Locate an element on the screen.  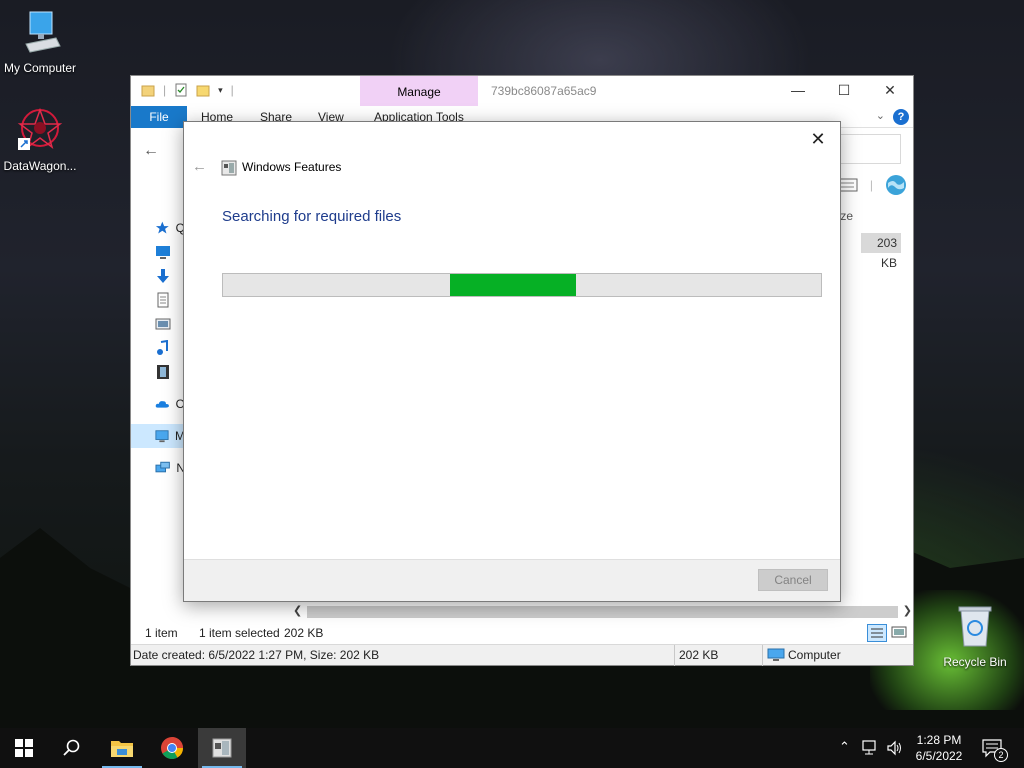
taskbar-chrome is located at coordinates (172, 748).